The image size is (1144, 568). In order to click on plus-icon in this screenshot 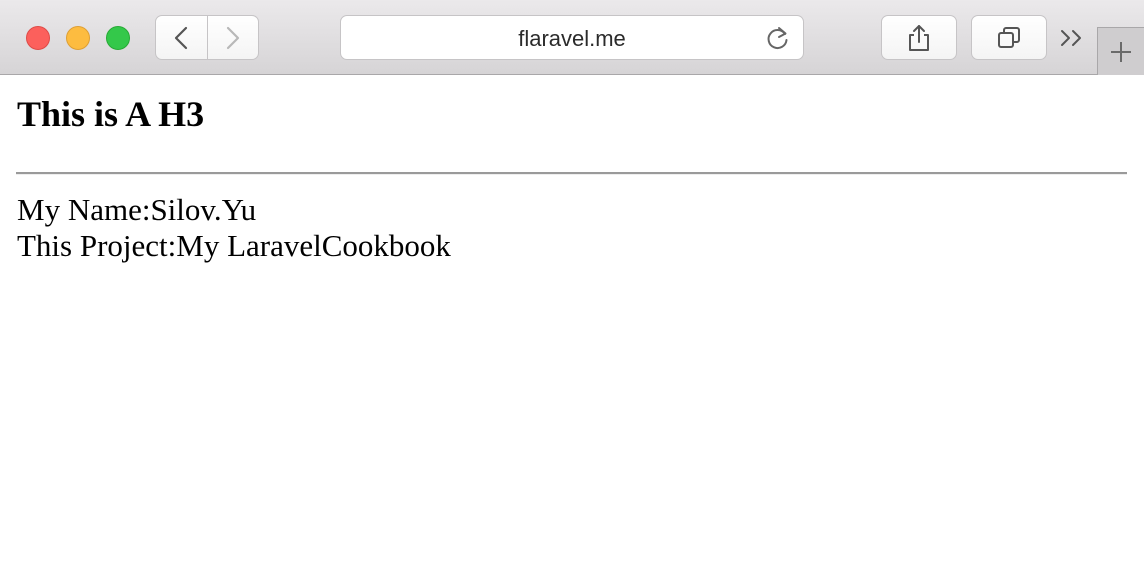, I will do `click(1121, 51)`.